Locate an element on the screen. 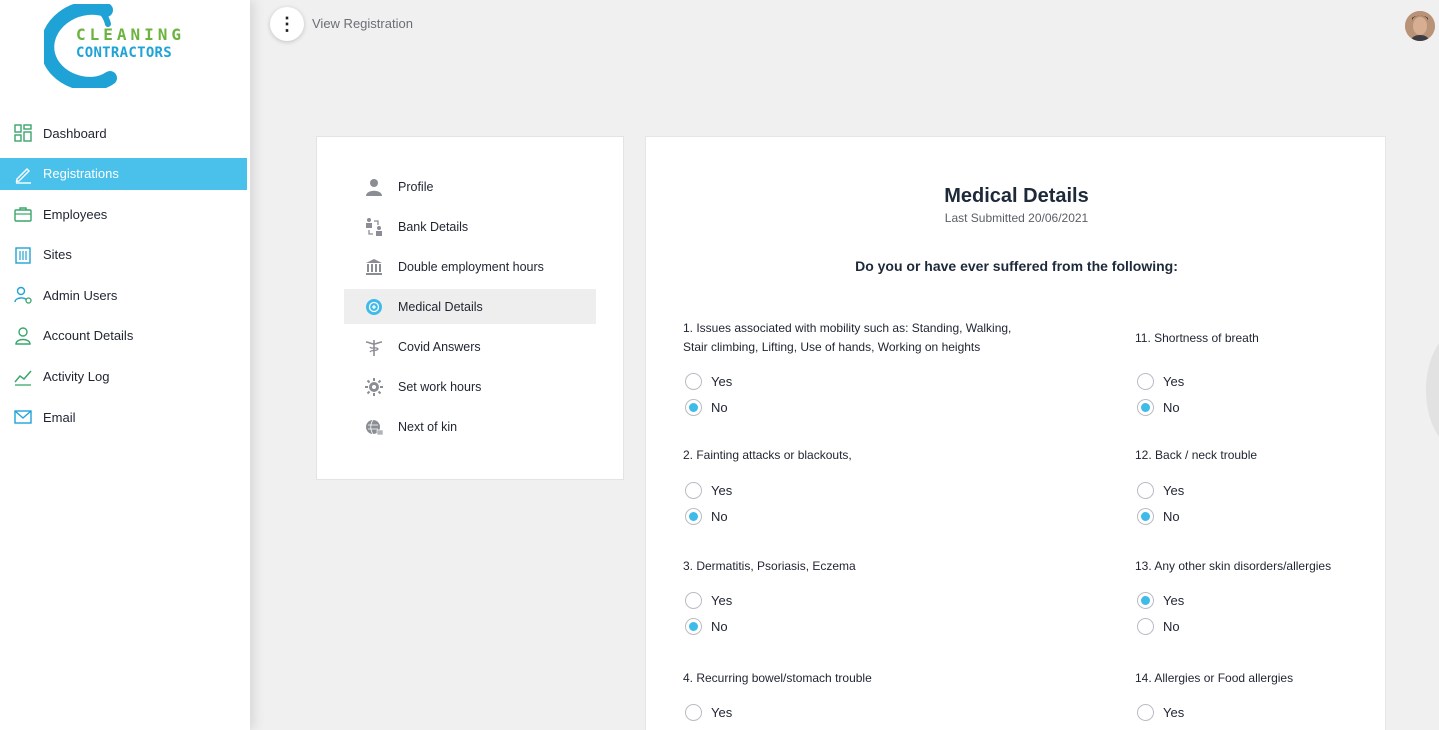 This screenshot has height=730, width=1439. q11-no-option: No is located at coordinates (1158, 407).